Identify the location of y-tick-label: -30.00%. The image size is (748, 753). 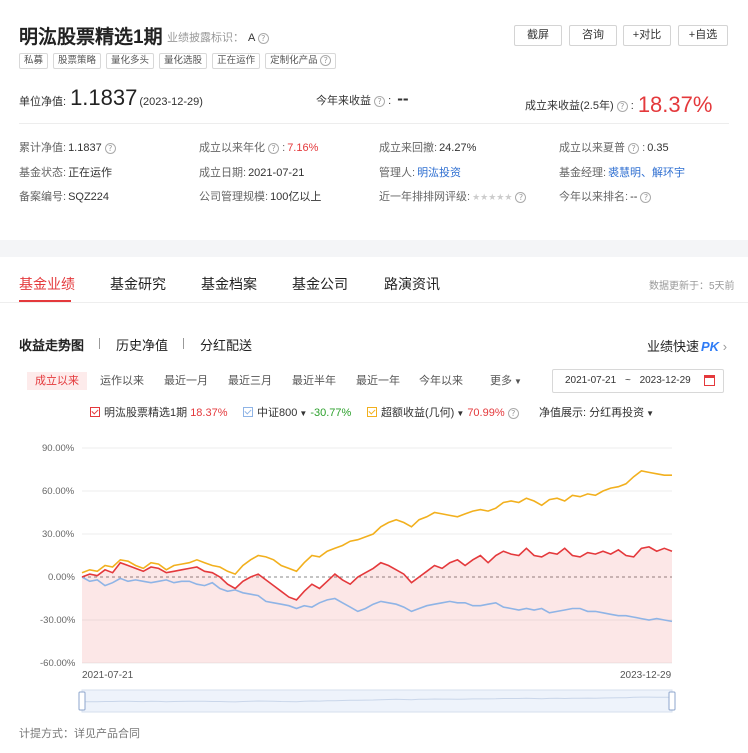
(58, 620).